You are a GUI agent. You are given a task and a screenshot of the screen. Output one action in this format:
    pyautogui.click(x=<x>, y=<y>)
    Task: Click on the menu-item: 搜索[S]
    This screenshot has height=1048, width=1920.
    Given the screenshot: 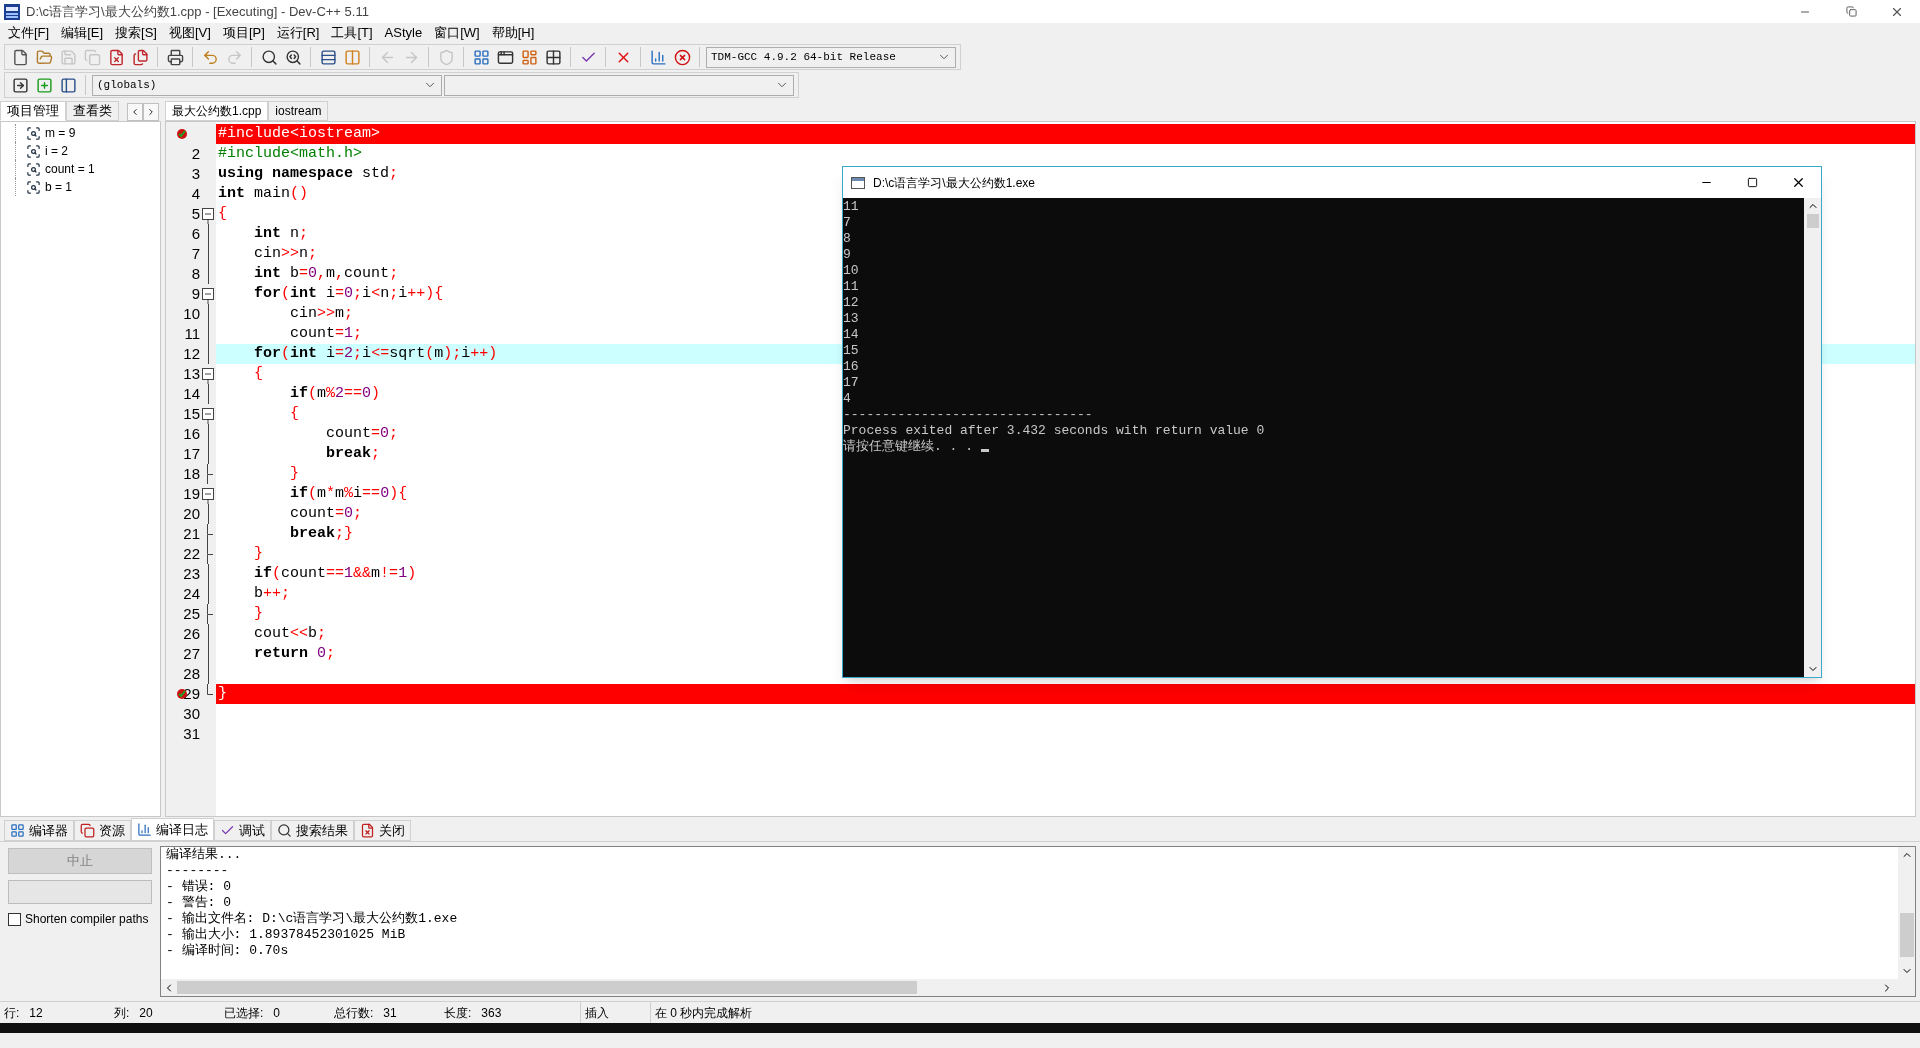 What is the action you would take?
    pyautogui.click(x=136, y=33)
    